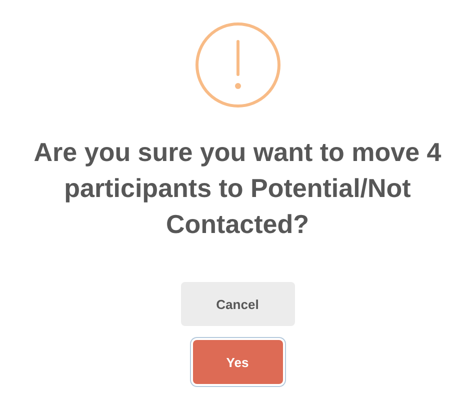  Describe the element at coordinates (237, 304) in the screenshot. I see `cancel-button: Cancel` at that location.